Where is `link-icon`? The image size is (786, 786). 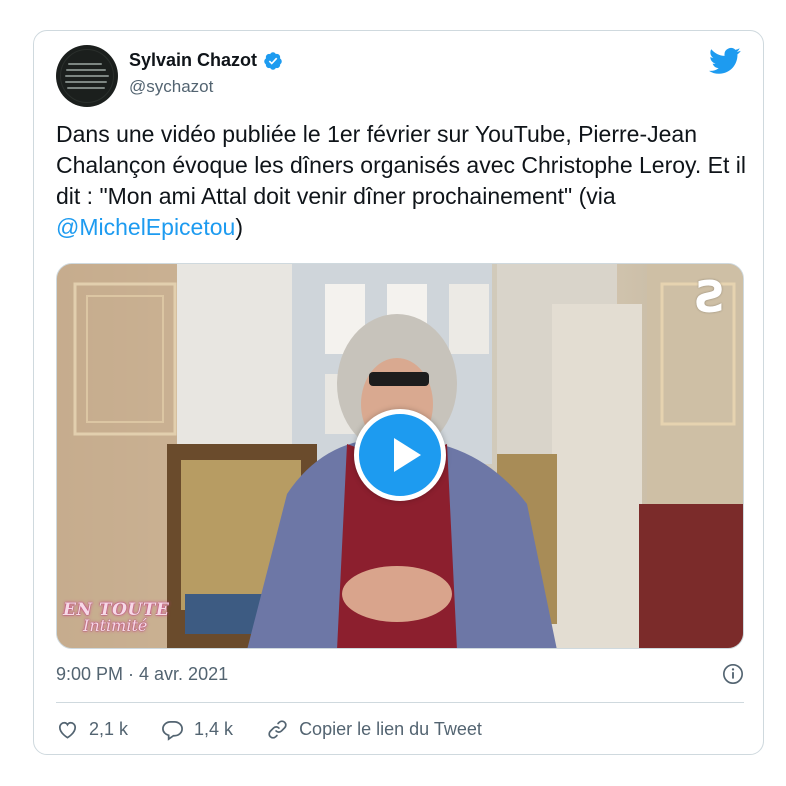 link-icon is located at coordinates (277, 729).